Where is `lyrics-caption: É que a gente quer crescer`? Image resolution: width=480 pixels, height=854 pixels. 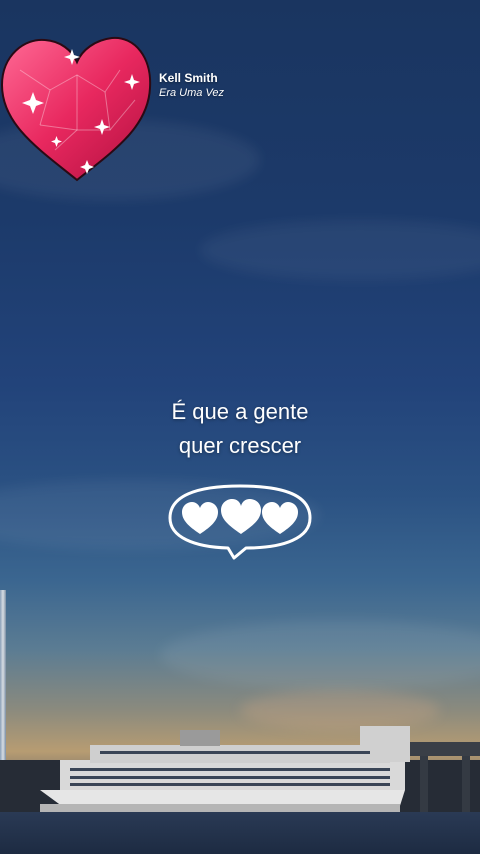
lyrics-caption: É que a gente quer crescer is located at coordinates (240, 429).